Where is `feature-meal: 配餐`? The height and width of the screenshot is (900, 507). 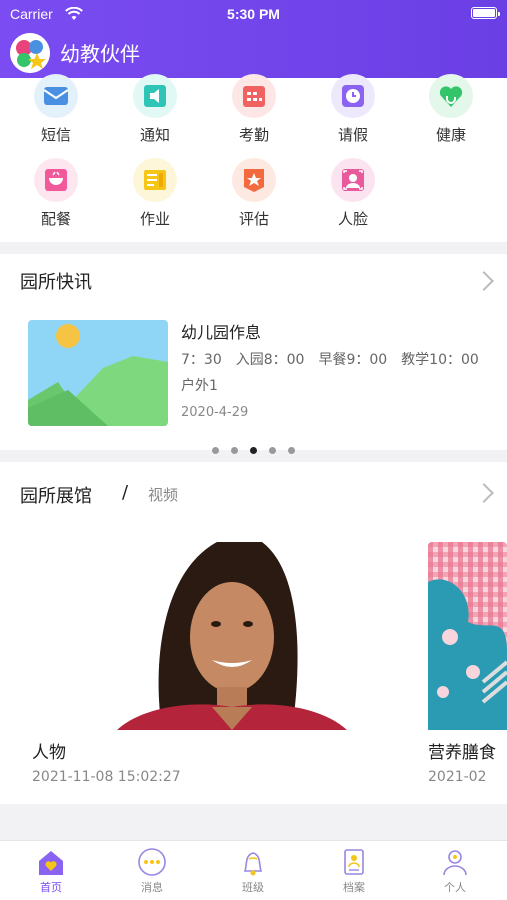 feature-meal: 配餐 is located at coordinates (56, 193).